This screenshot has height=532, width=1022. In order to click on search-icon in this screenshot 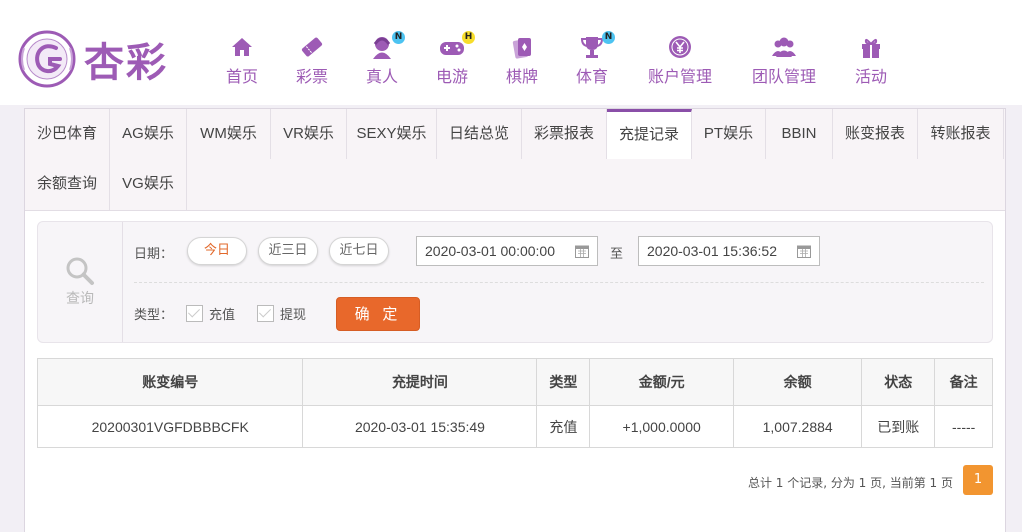, I will do `click(80, 271)`.